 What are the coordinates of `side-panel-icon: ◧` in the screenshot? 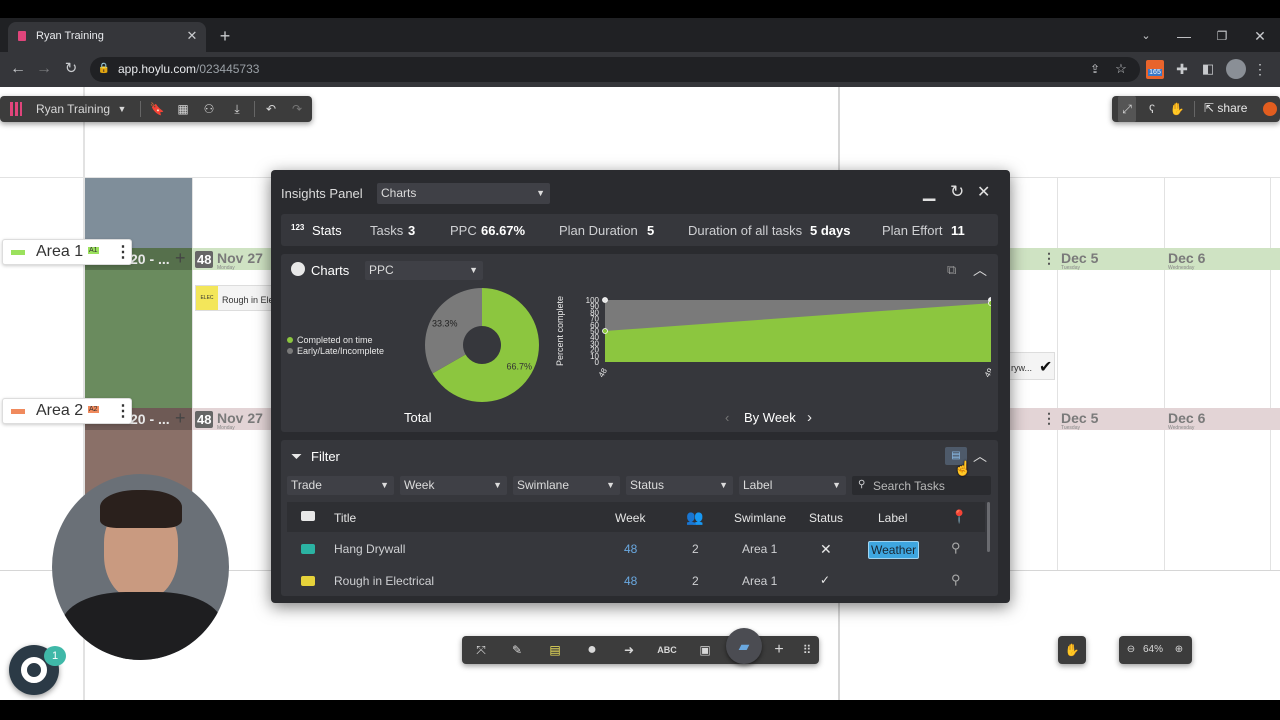 It's located at (1208, 69).